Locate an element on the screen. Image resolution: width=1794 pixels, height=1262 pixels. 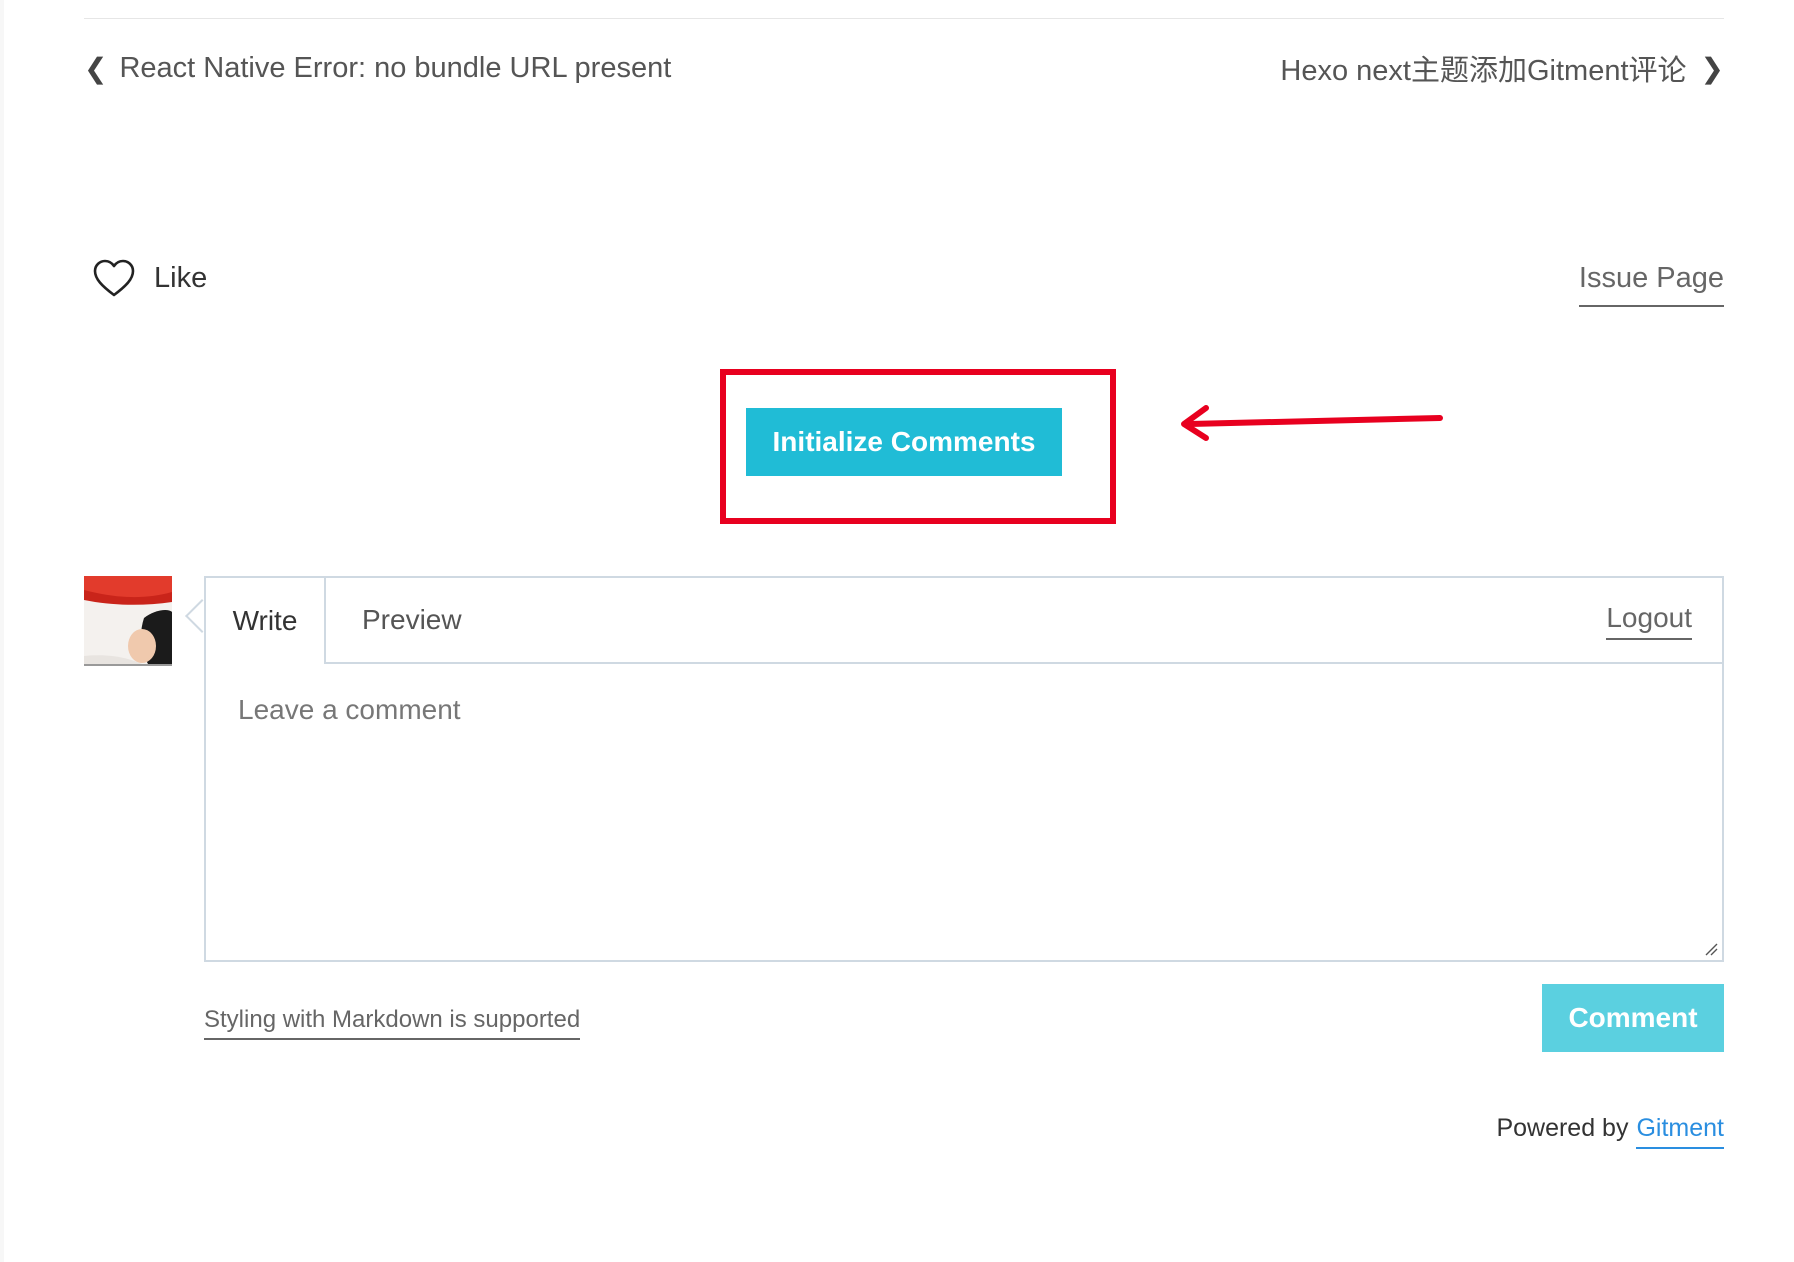
issue-page-link: Issue Page is located at coordinates (1651, 284).